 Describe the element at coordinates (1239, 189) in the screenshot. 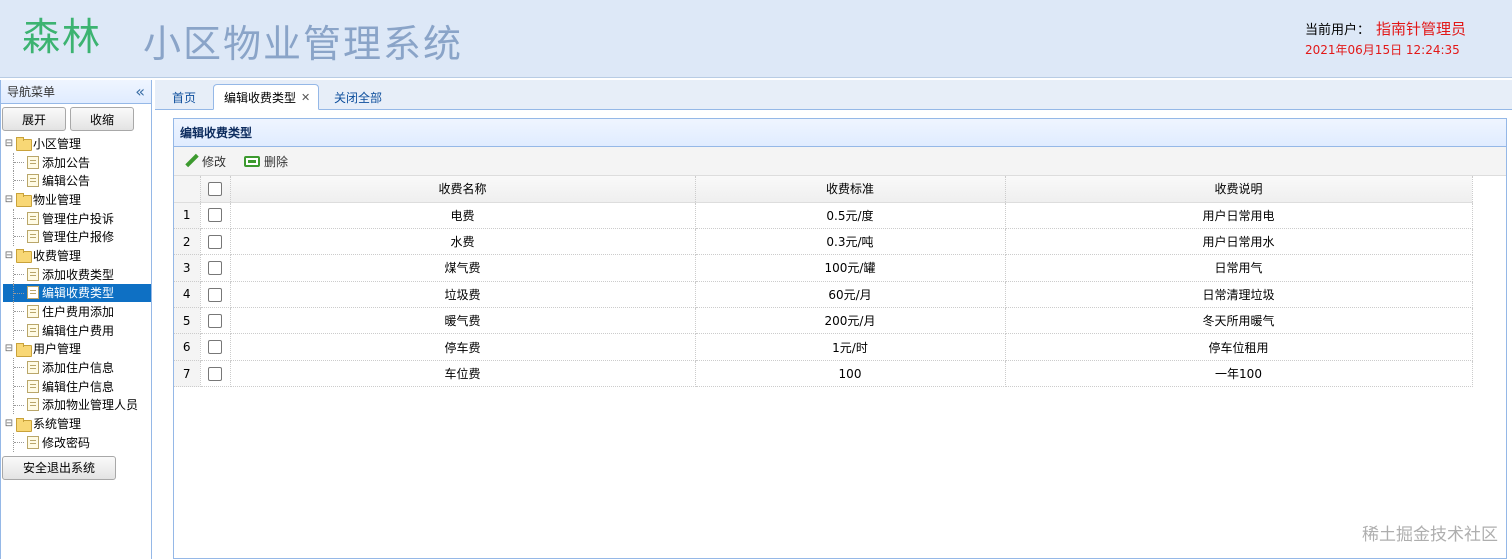

I see `column-header-description: 收费说明` at that location.